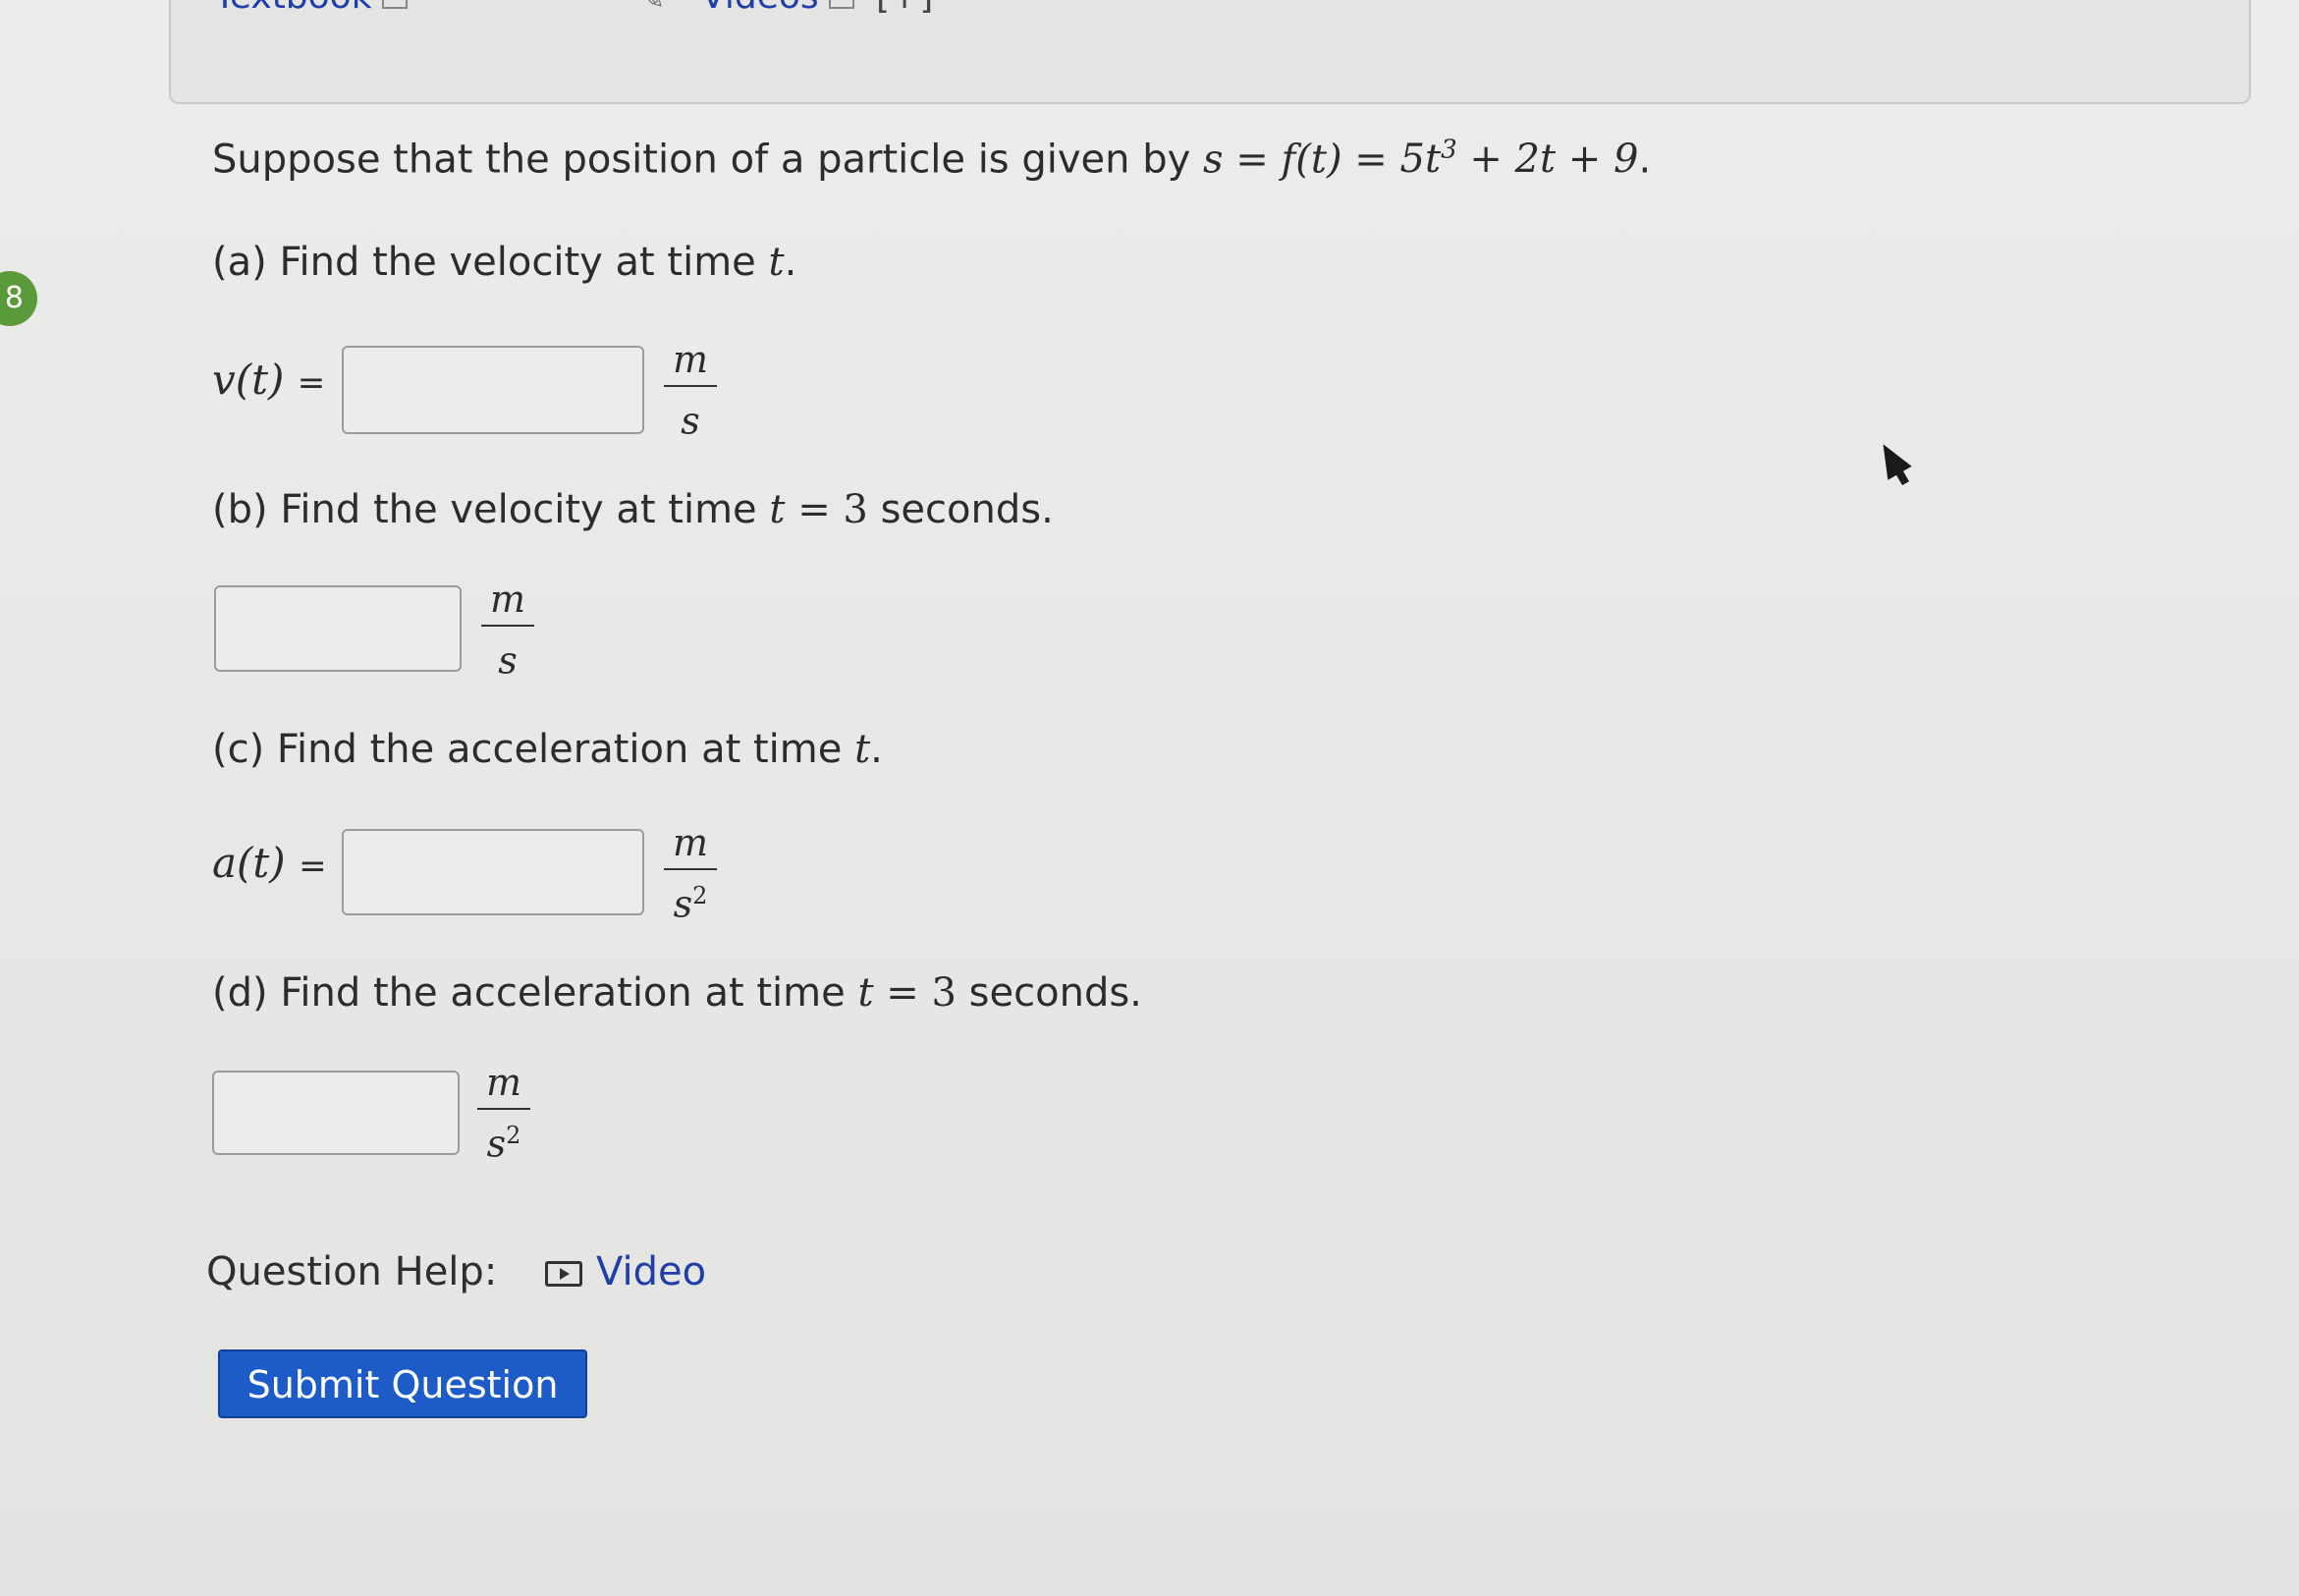  I want to click on part-c-equals: =, so click(313, 867).